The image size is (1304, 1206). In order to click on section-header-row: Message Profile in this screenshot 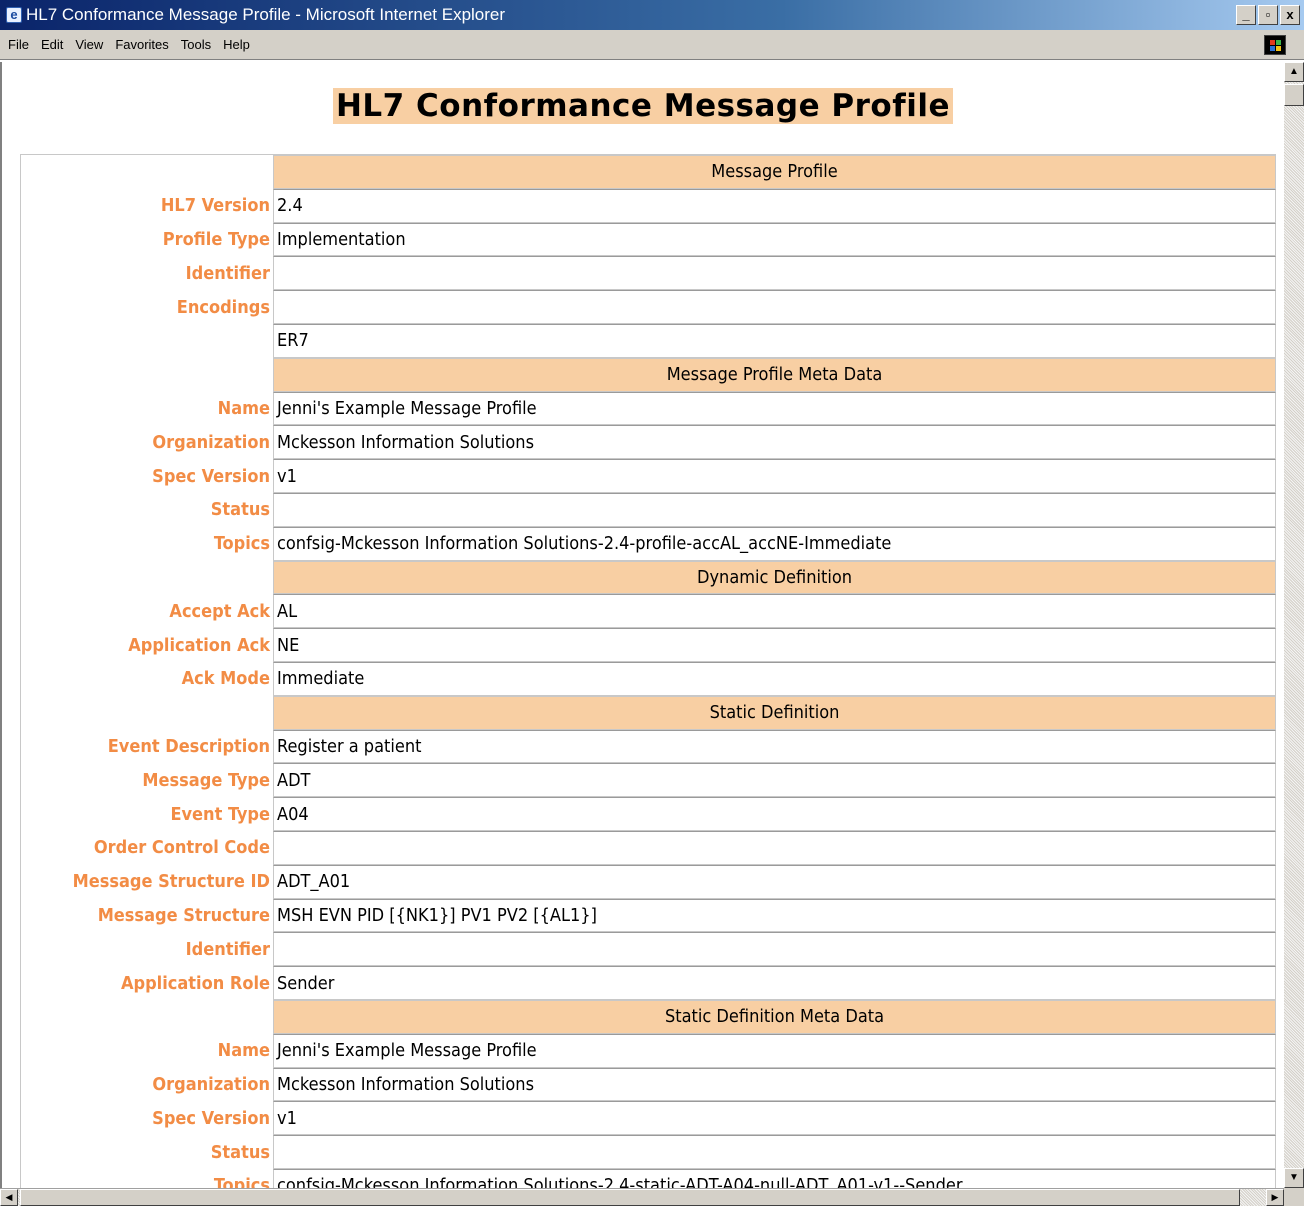, I will do `click(648, 172)`.